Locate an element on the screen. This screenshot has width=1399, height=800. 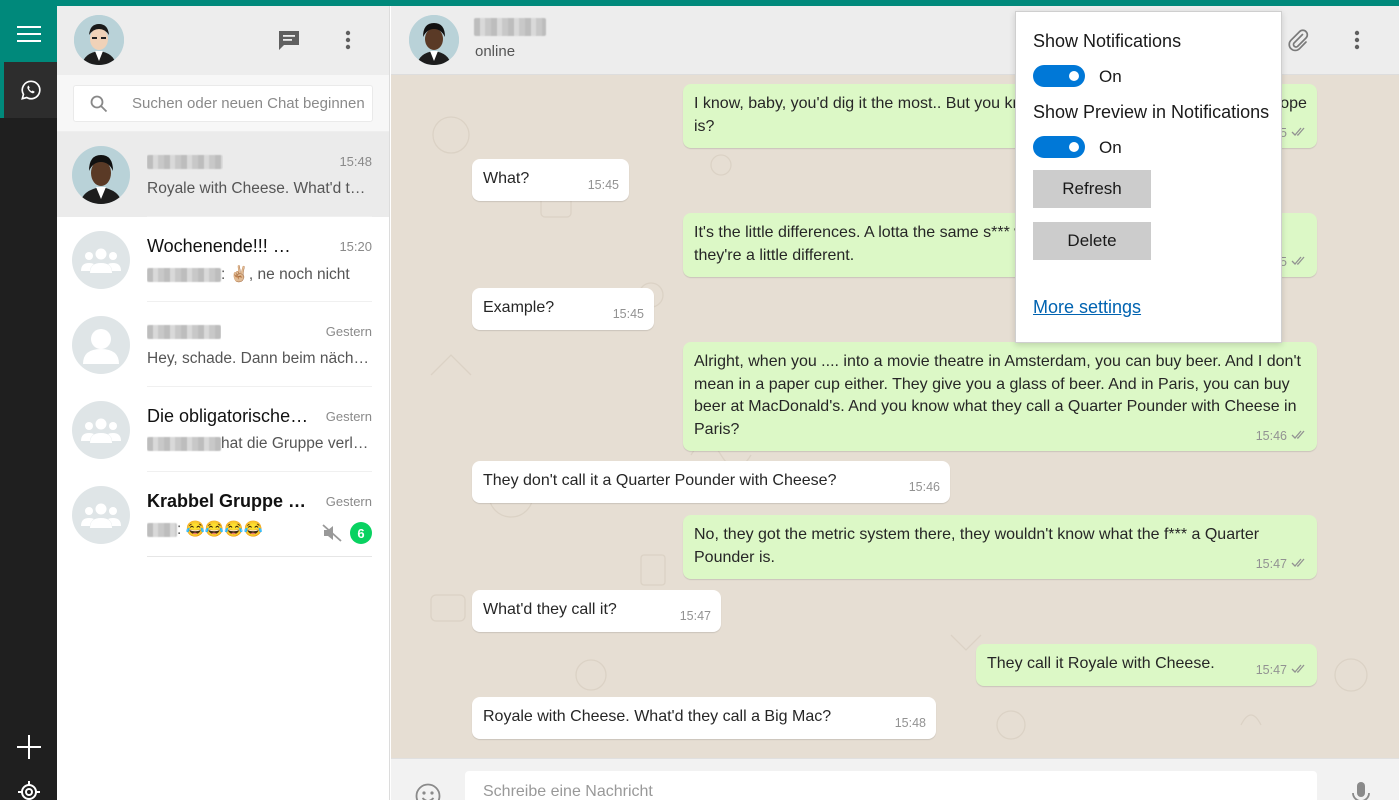
settings-button is located at coordinates (28, 790).